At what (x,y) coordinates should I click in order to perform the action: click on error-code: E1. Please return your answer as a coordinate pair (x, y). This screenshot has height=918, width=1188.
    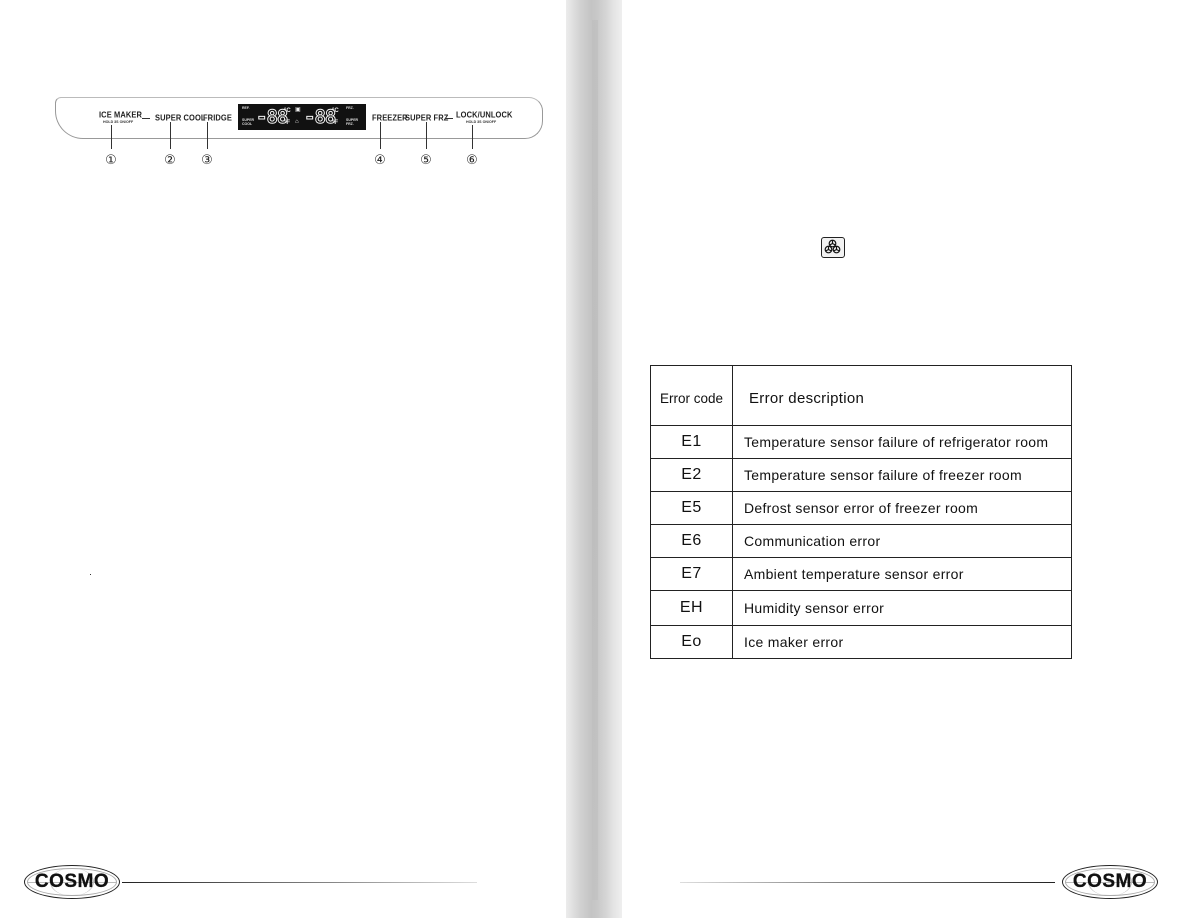
    Looking at the image, I should click on (691, 442).